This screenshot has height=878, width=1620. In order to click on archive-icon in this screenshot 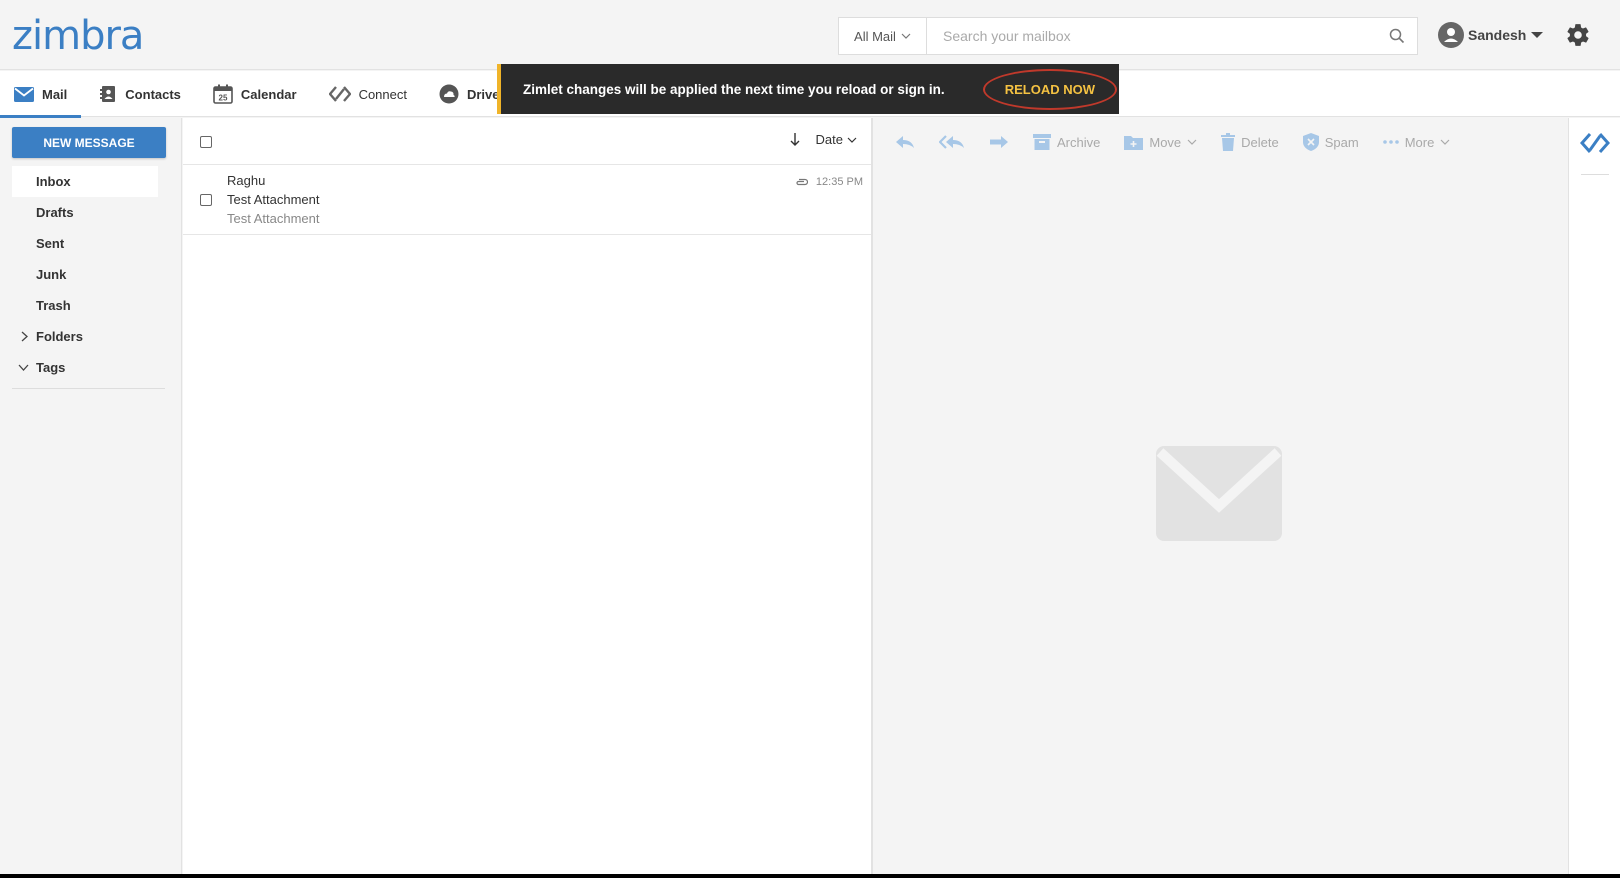, I will do `click(1042, 142)`.